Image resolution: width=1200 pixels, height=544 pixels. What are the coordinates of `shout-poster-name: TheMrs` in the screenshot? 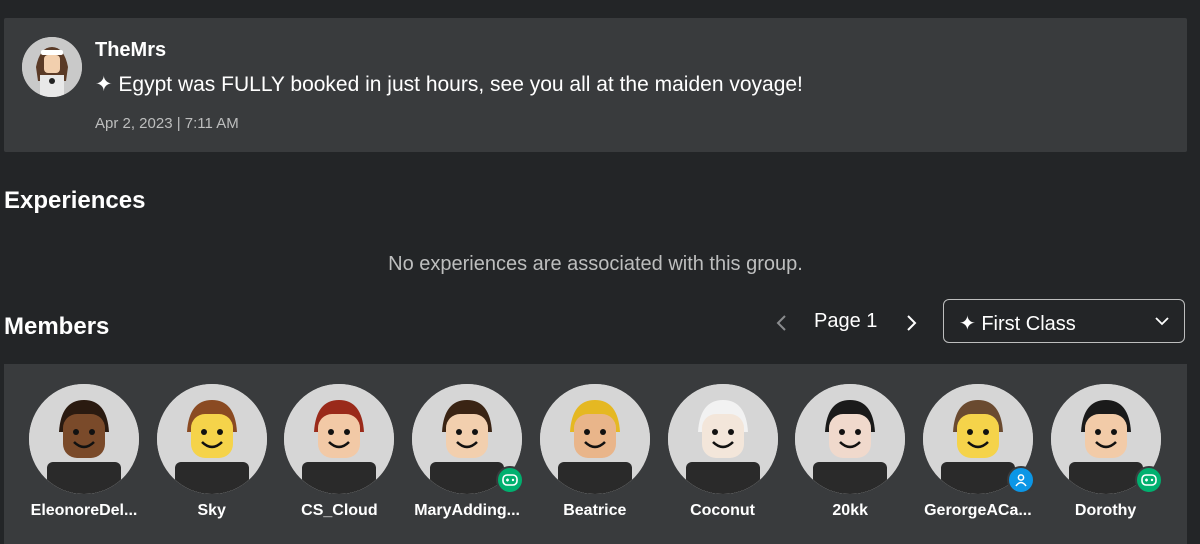 It's located at (130, 50).